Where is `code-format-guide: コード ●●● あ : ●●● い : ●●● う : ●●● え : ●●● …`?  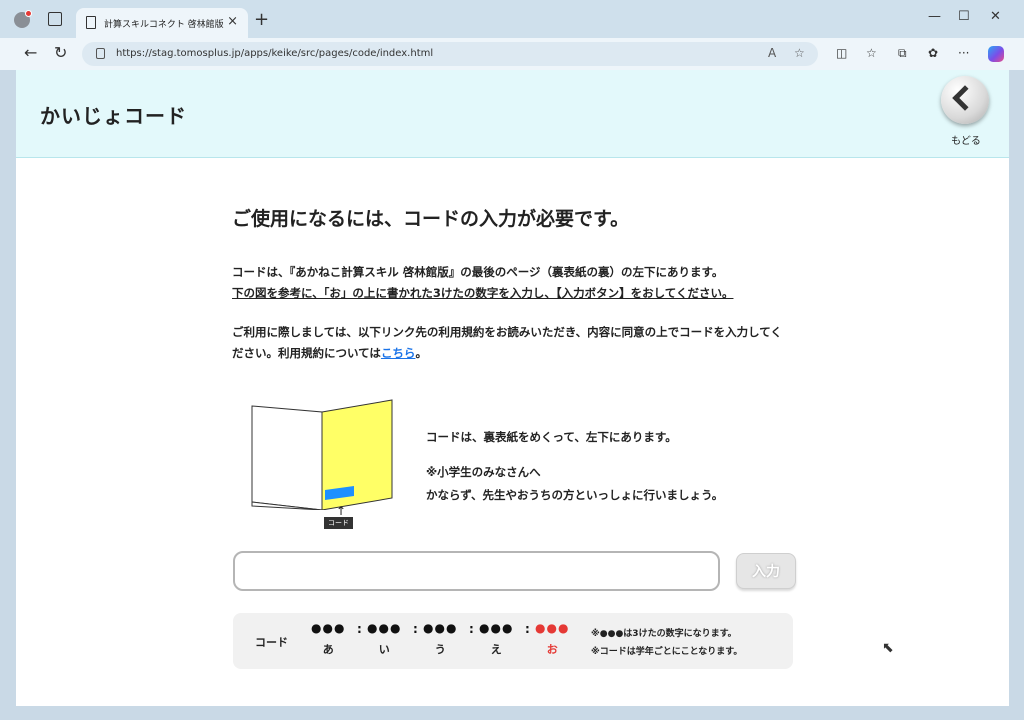
code-format-guide: コード ●●● あ : ●●● い : ●●● う : ●●● え : ●●● … is located at coordinates (513, 641).